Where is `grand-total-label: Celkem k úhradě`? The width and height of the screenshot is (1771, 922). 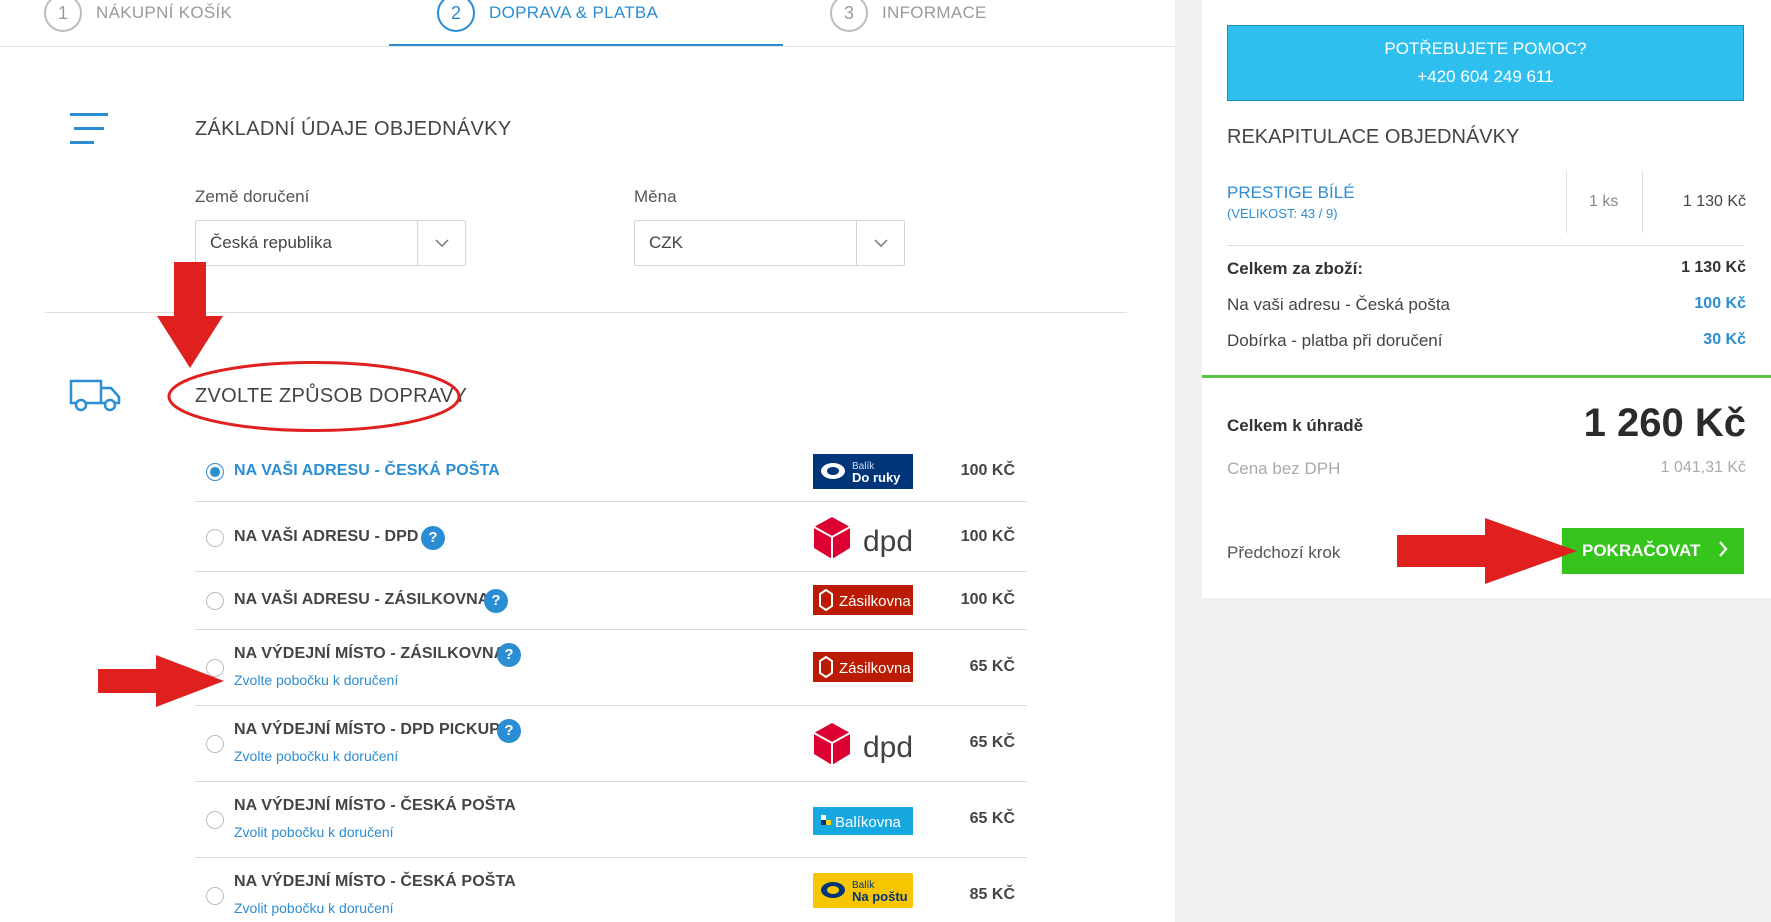
grand-total-label: Celkem k úhradě is located at coordinates (1295, 425).